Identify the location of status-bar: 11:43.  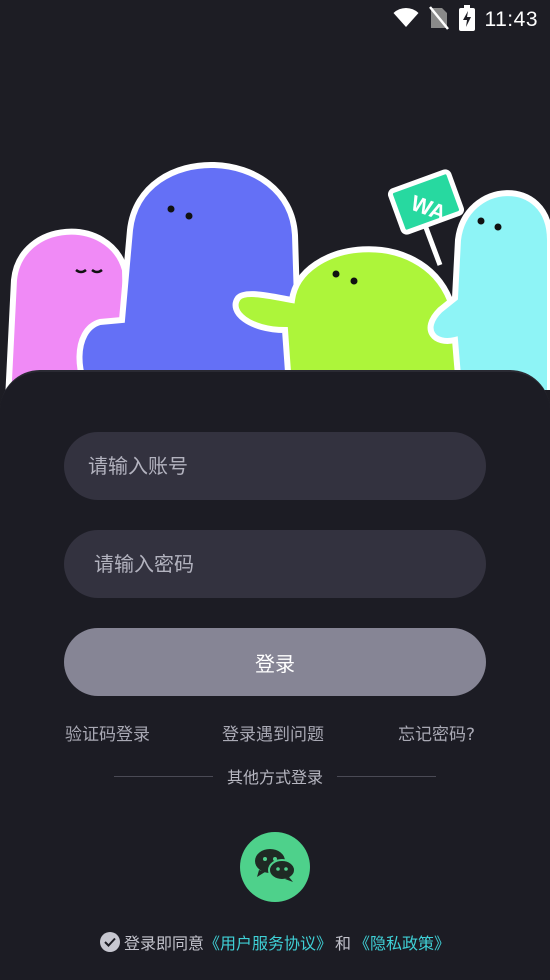
(275, 20).